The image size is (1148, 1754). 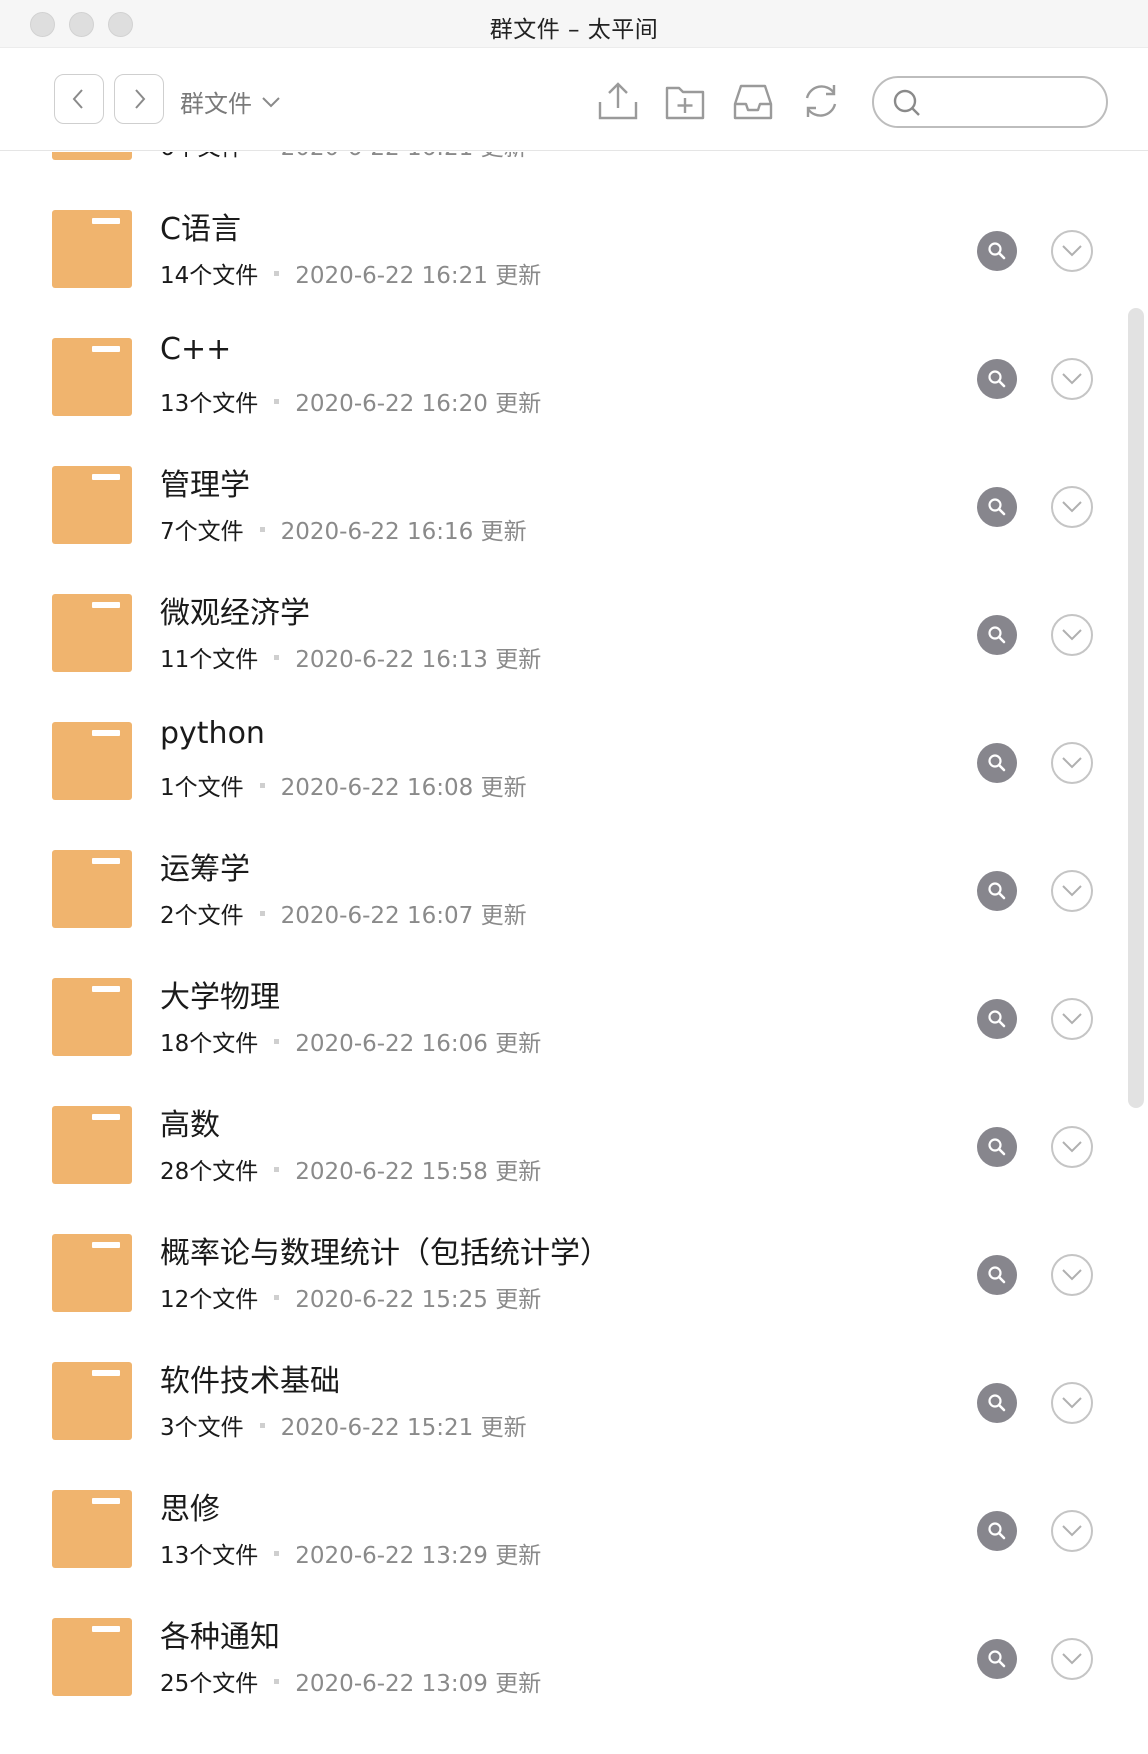 I want to click on upload-button, so click(x=618, y=101).